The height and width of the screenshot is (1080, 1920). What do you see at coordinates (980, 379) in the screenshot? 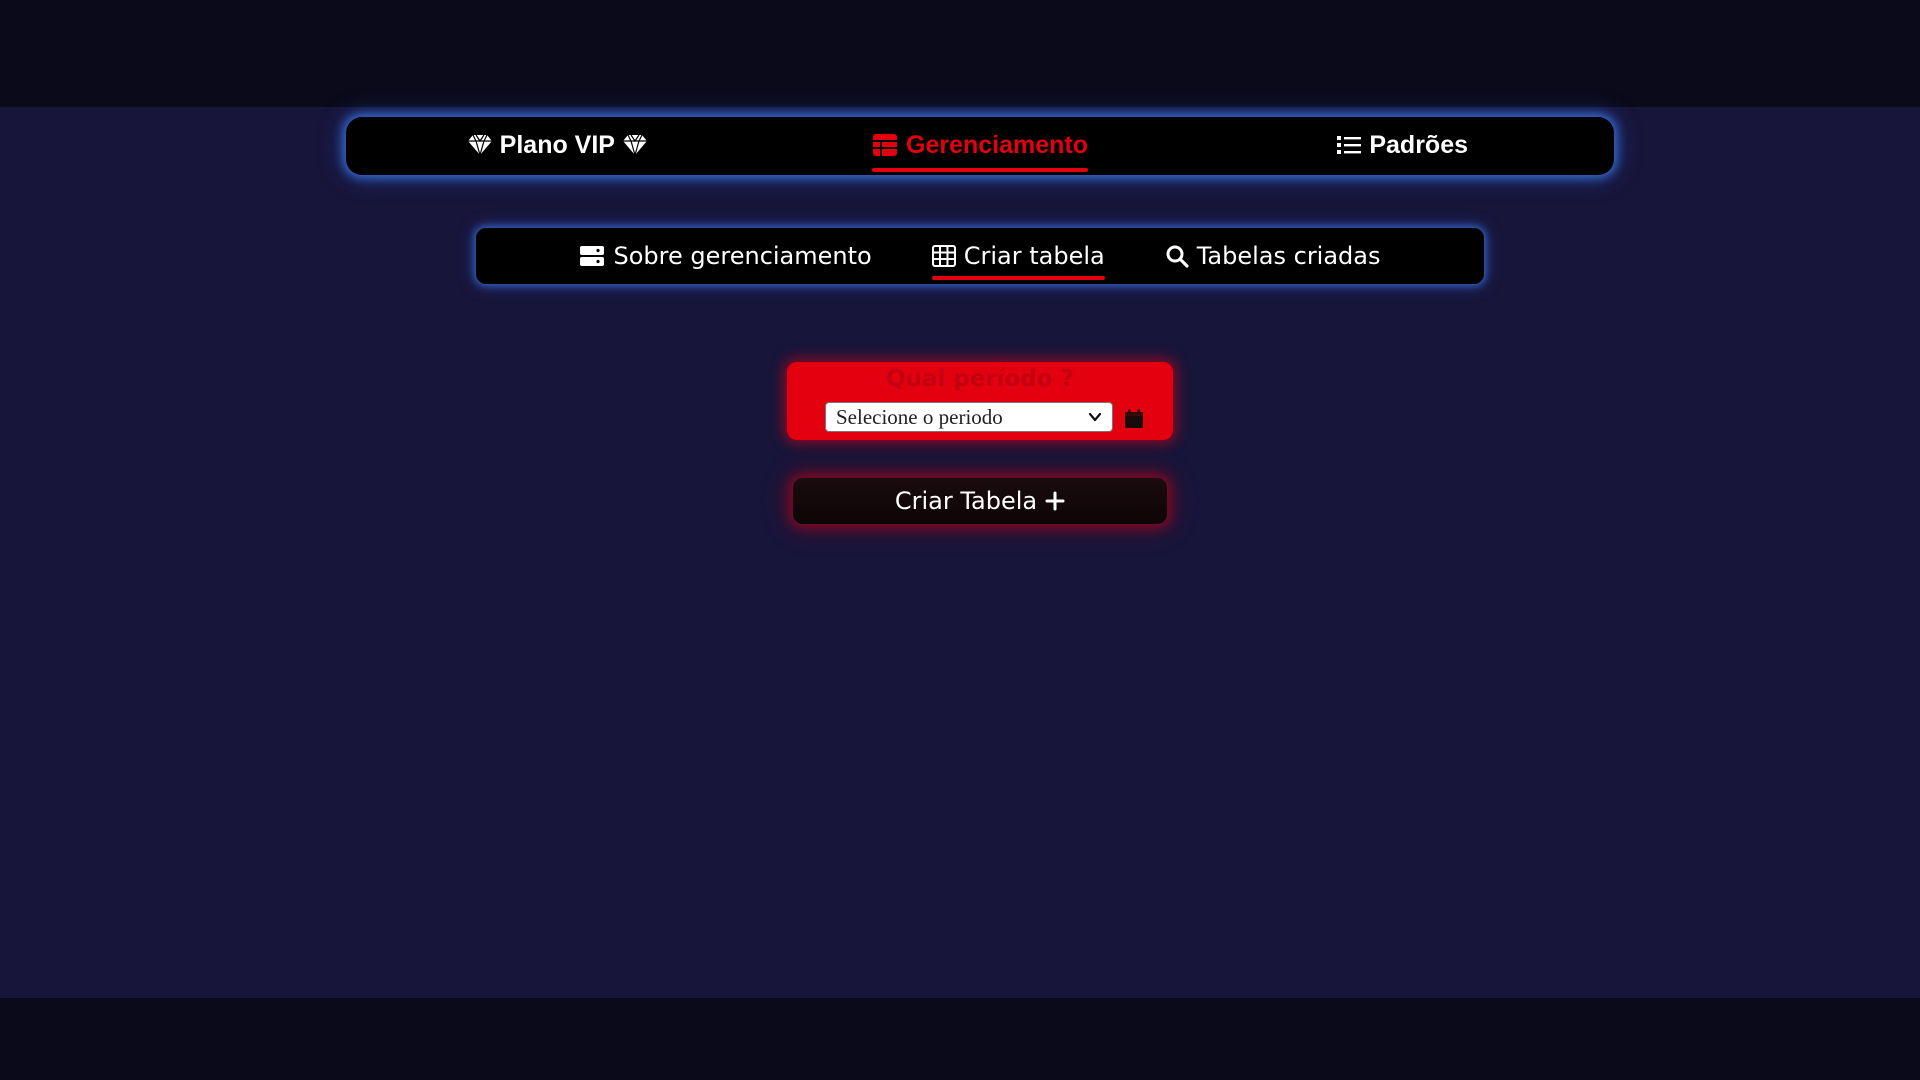
I see `period-label: Qual período ?` at bounding box center [980, 379].